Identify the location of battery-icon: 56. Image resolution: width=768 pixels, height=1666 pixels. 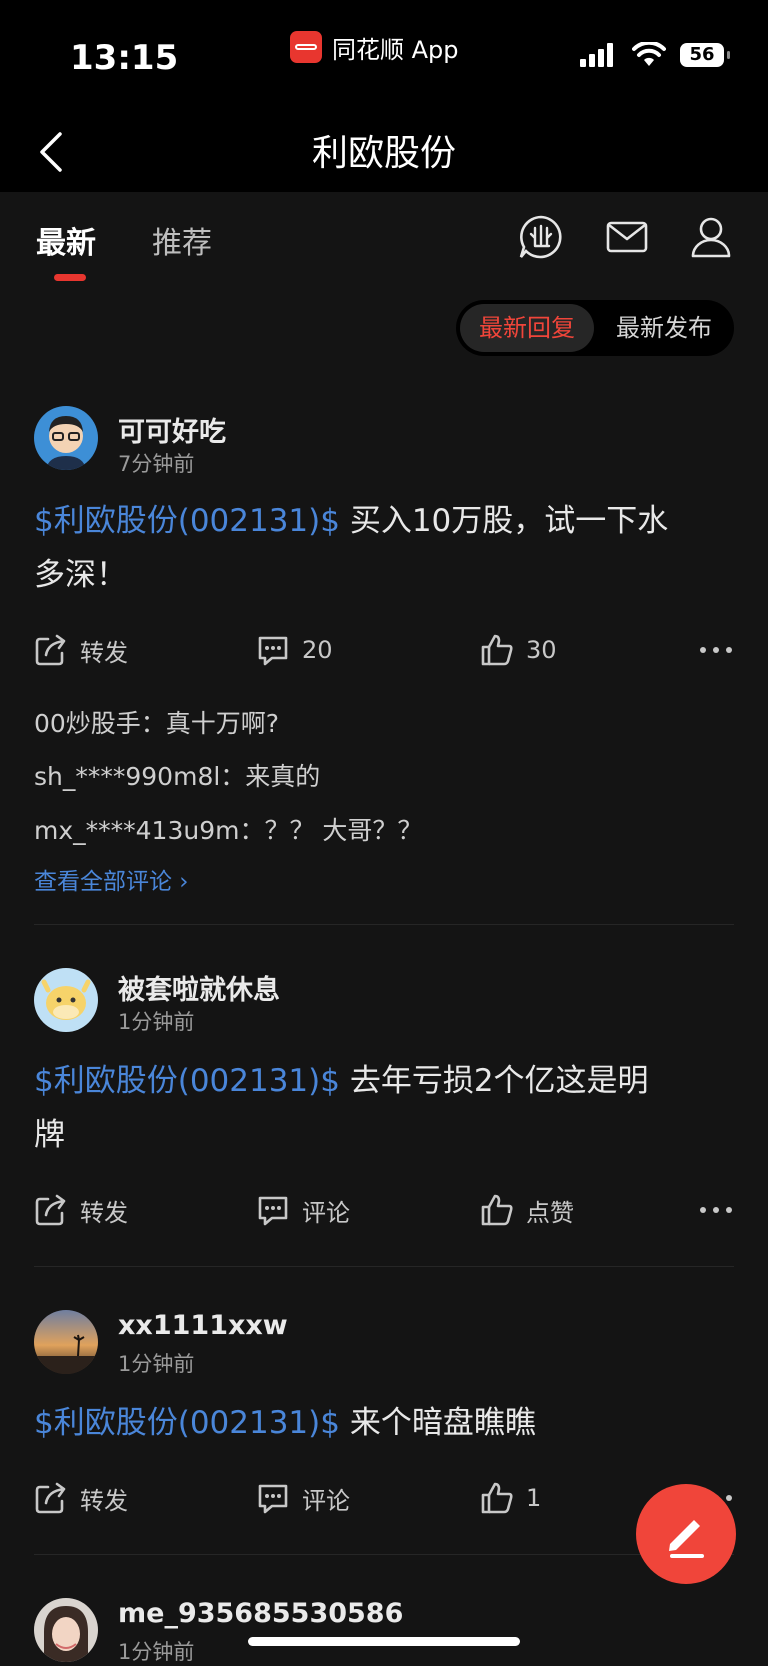
(705, 55).